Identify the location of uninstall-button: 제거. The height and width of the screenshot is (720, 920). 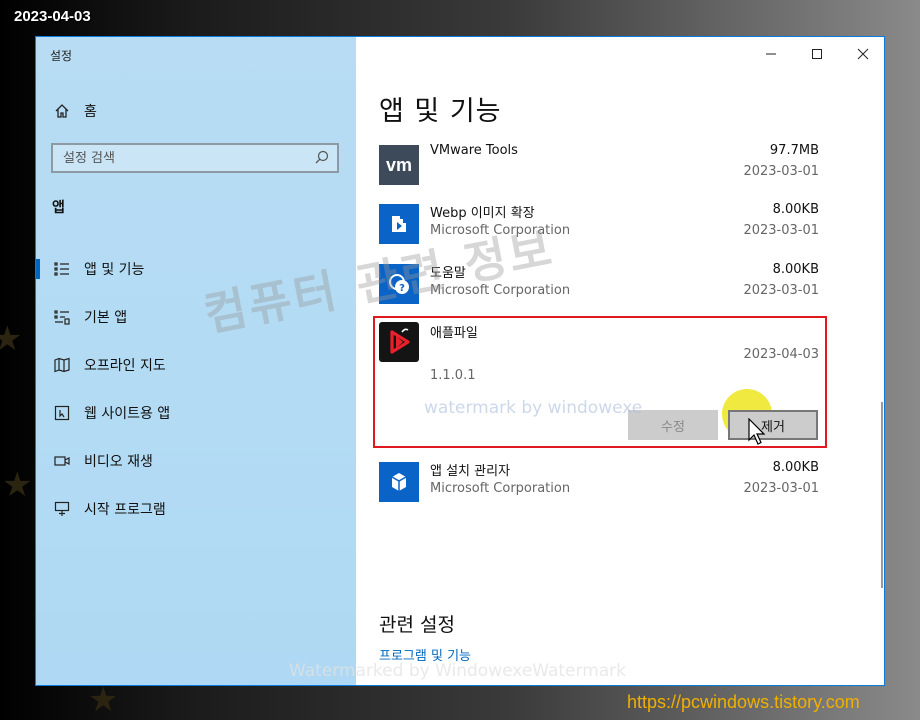
(773, 425).